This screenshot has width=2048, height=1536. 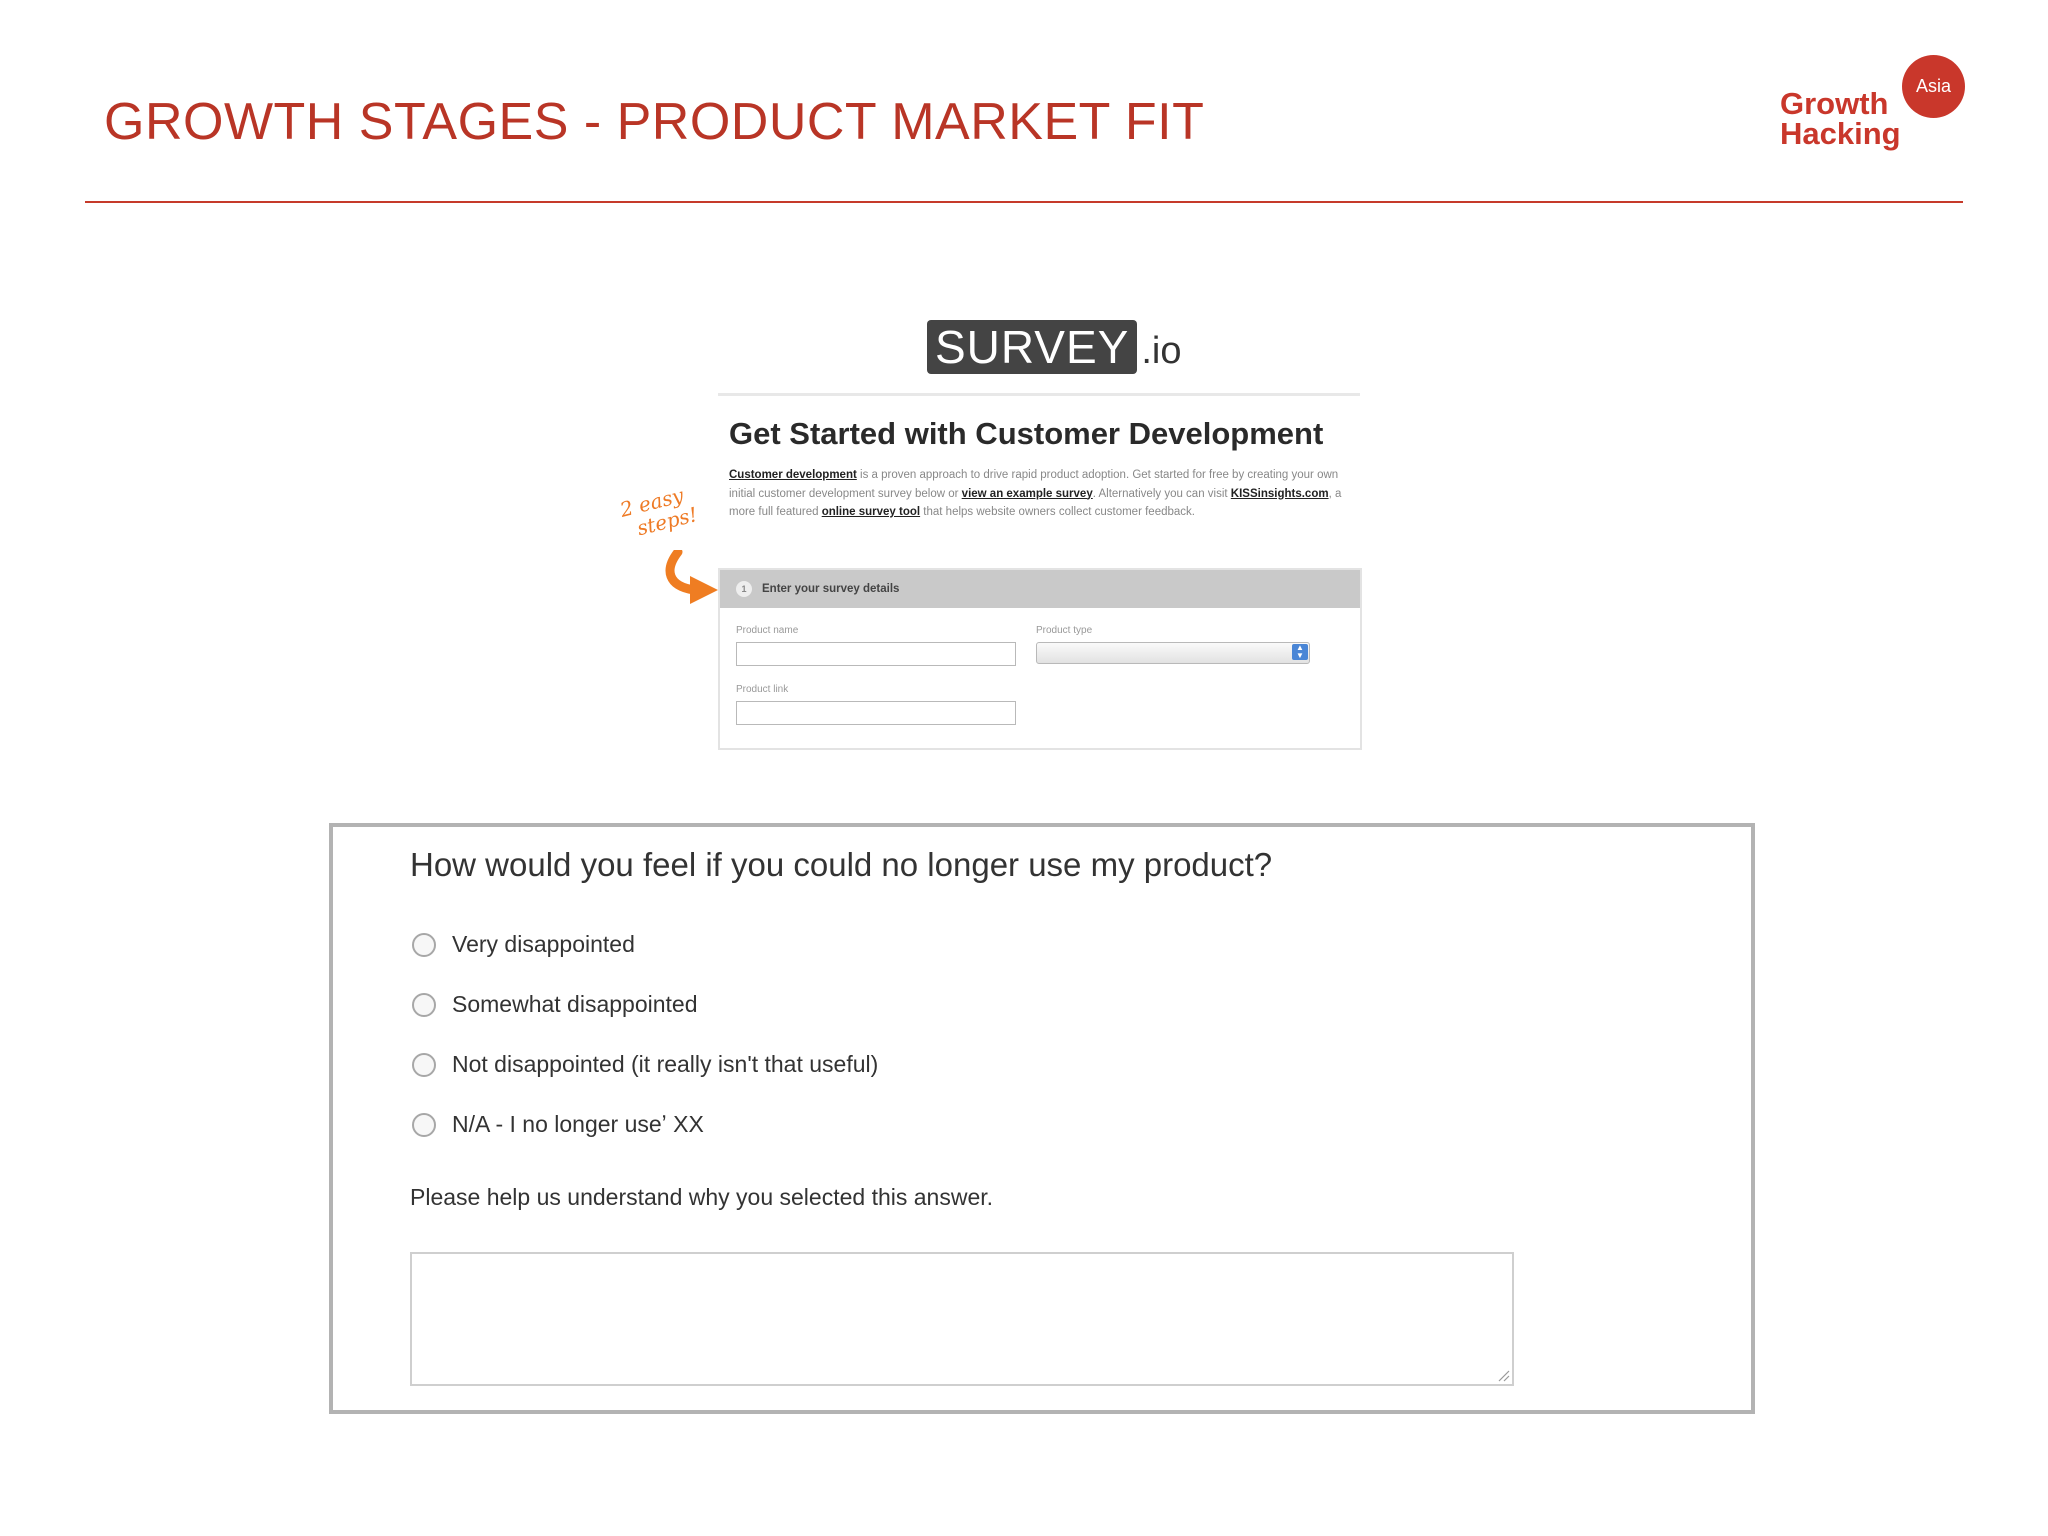 What do you see at coordinates (1300, 652) in the screenshot?
I see `select-arrows-icon: ▲ ▼` at bounding box center [1300, 652].